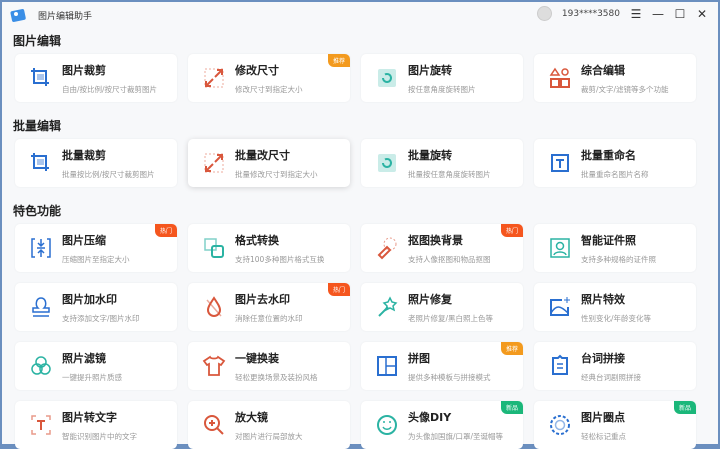  Describe the element at coordinates (41, 248) in the screenshot. I see `compress-icon` at that location.